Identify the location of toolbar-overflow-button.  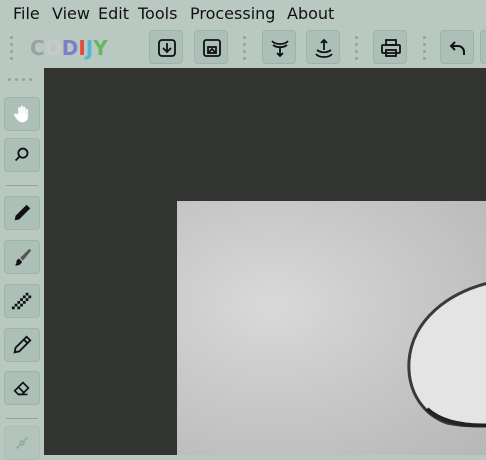
(483, 47).